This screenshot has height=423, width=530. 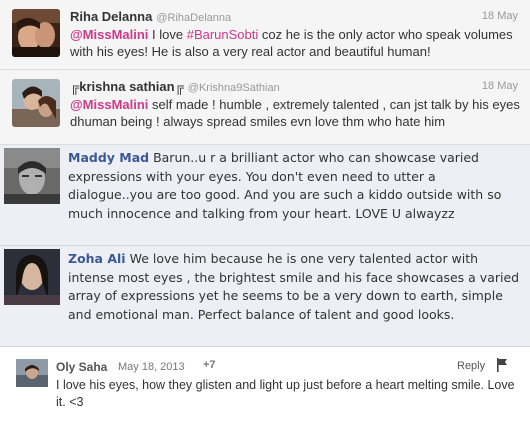 I want to click on comment-author: Oly Saha, so click(x=81, y=367).